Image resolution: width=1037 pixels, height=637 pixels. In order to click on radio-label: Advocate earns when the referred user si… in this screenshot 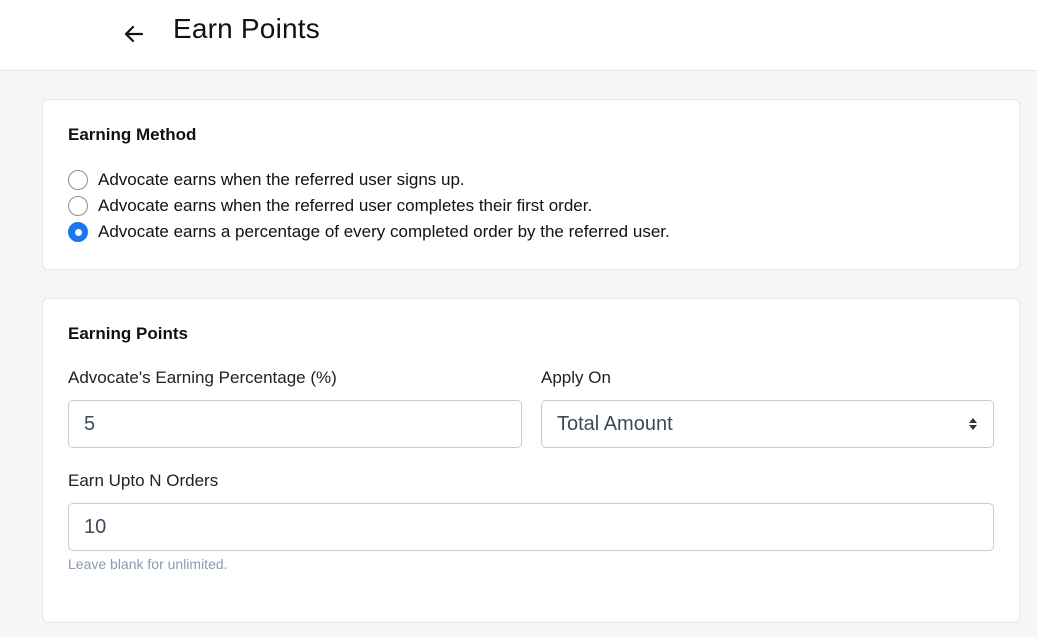, I will do `click(281, 179)`.